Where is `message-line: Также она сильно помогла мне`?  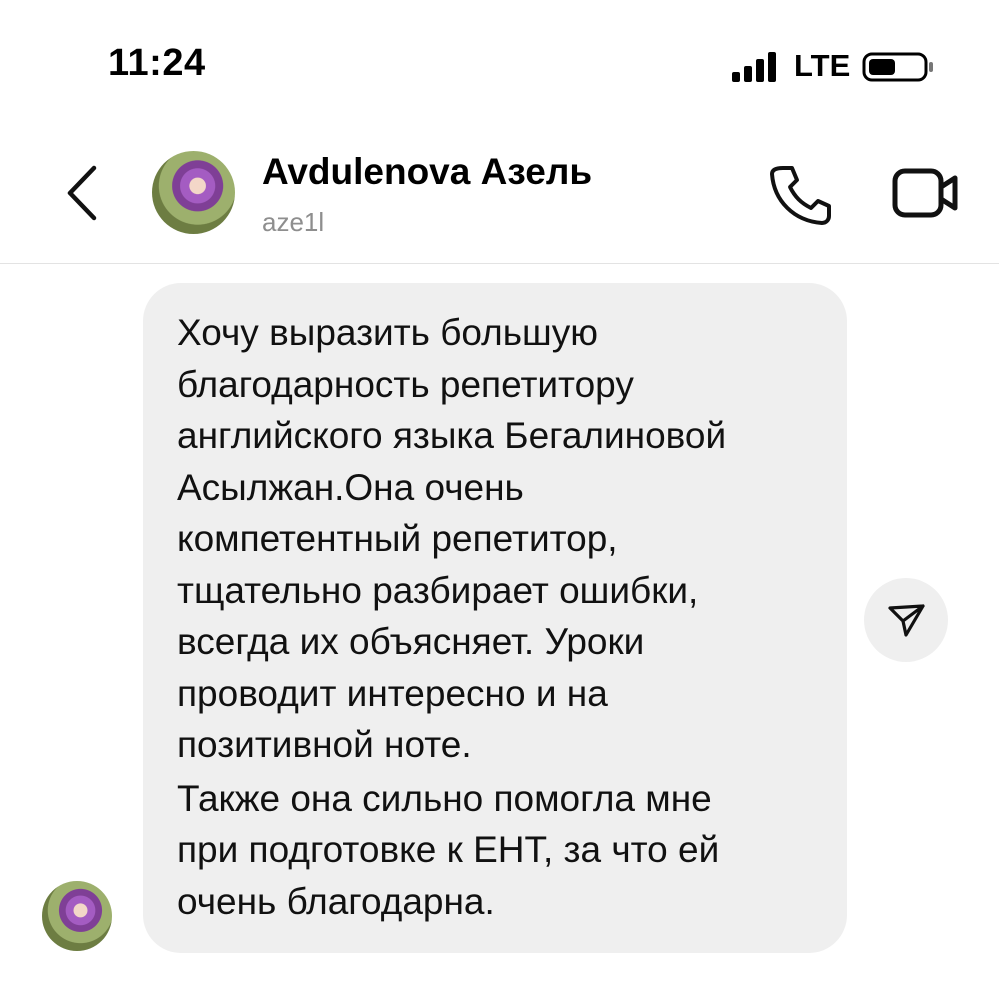
message-line: Также она сильно помогла мне is located at coordinates (444, 798).